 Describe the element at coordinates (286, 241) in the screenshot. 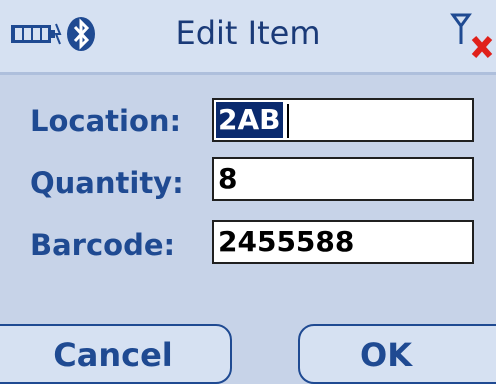

I see `barcode-value: 2455588` at that location.